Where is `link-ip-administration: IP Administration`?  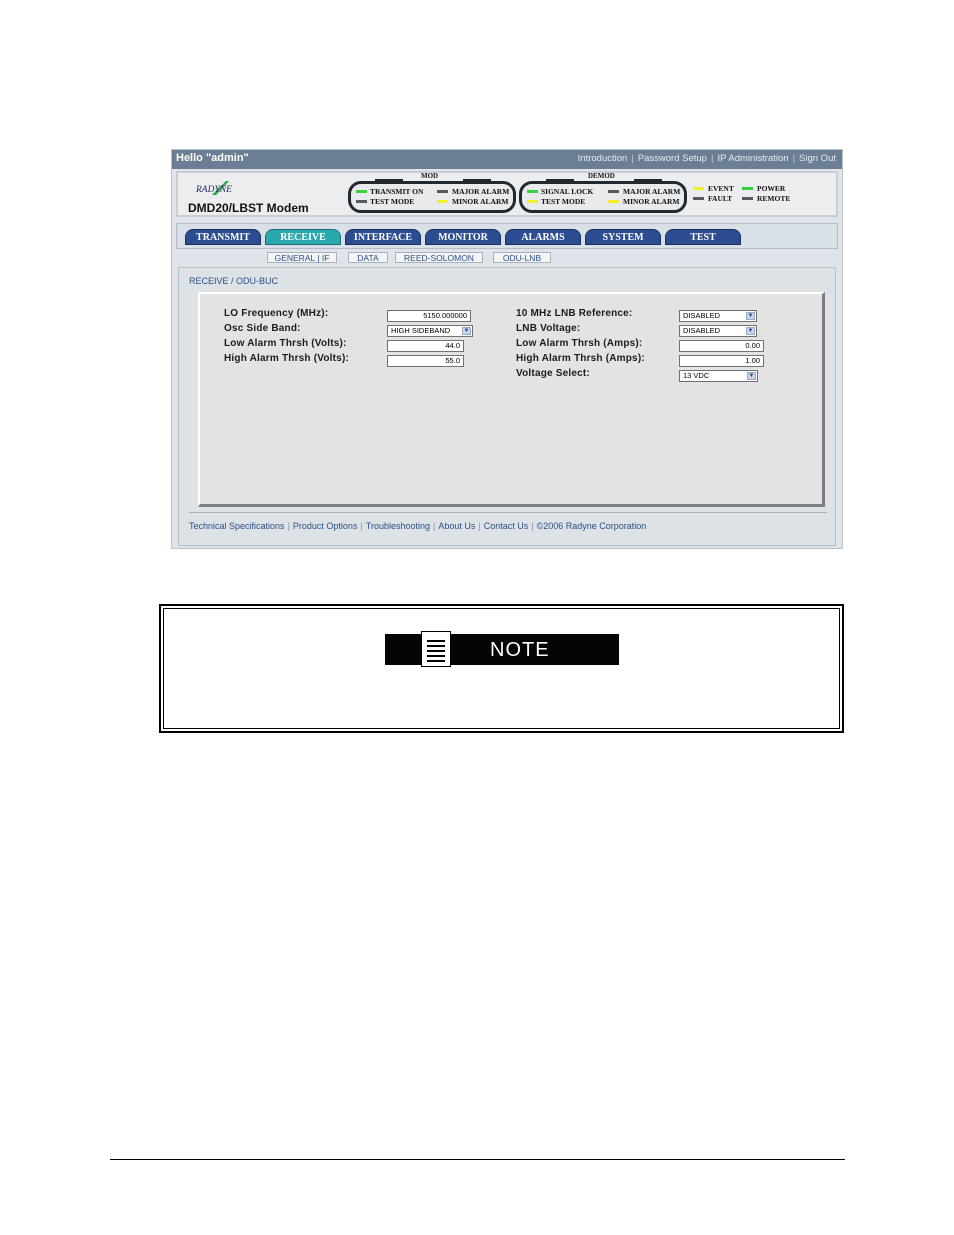 link-ip-administration: IP Administration is located at coordinates (752, 158).